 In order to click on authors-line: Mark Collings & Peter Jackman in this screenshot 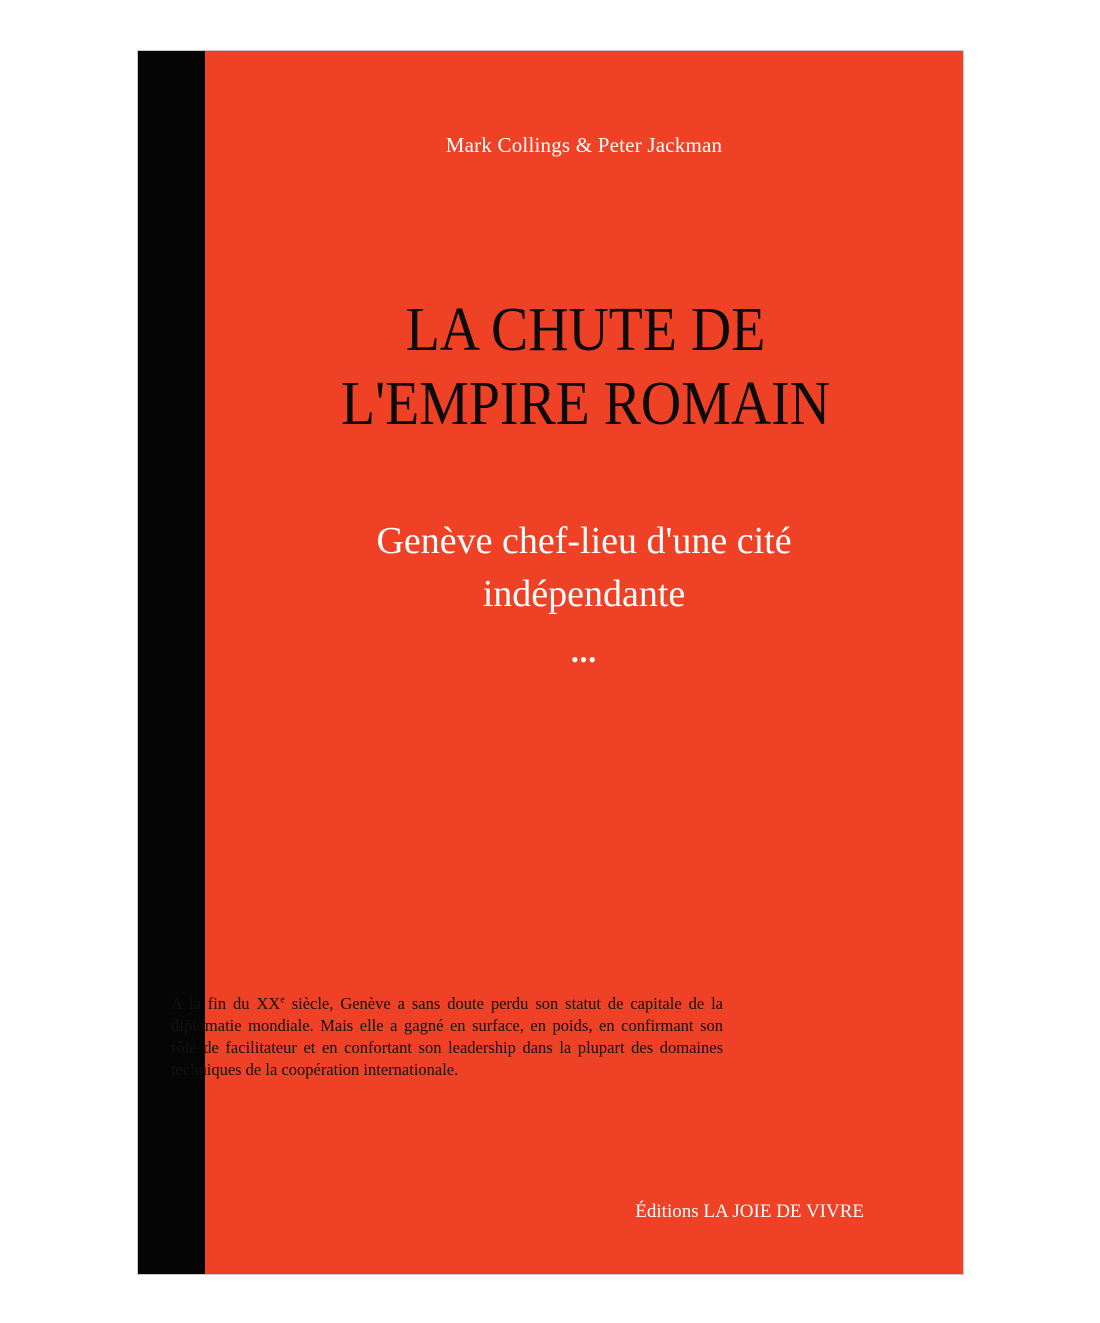, I will do `click(584, 145)`.